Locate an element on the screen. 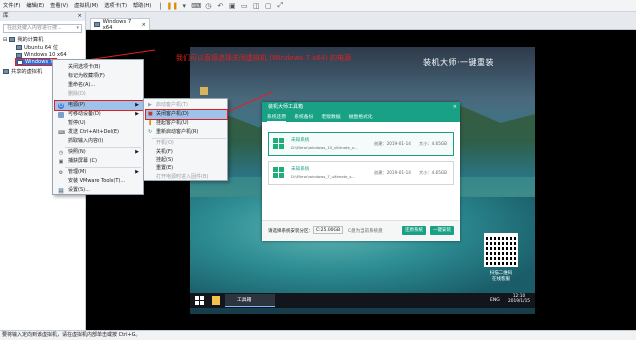  device-icon is located at coordinates (61, 114).